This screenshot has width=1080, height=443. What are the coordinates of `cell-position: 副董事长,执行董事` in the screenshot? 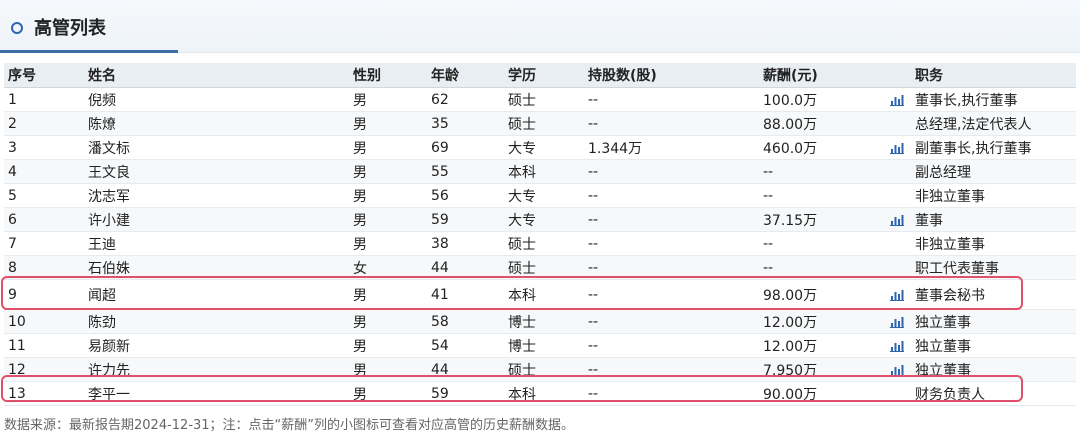 It's located at (993, 147).